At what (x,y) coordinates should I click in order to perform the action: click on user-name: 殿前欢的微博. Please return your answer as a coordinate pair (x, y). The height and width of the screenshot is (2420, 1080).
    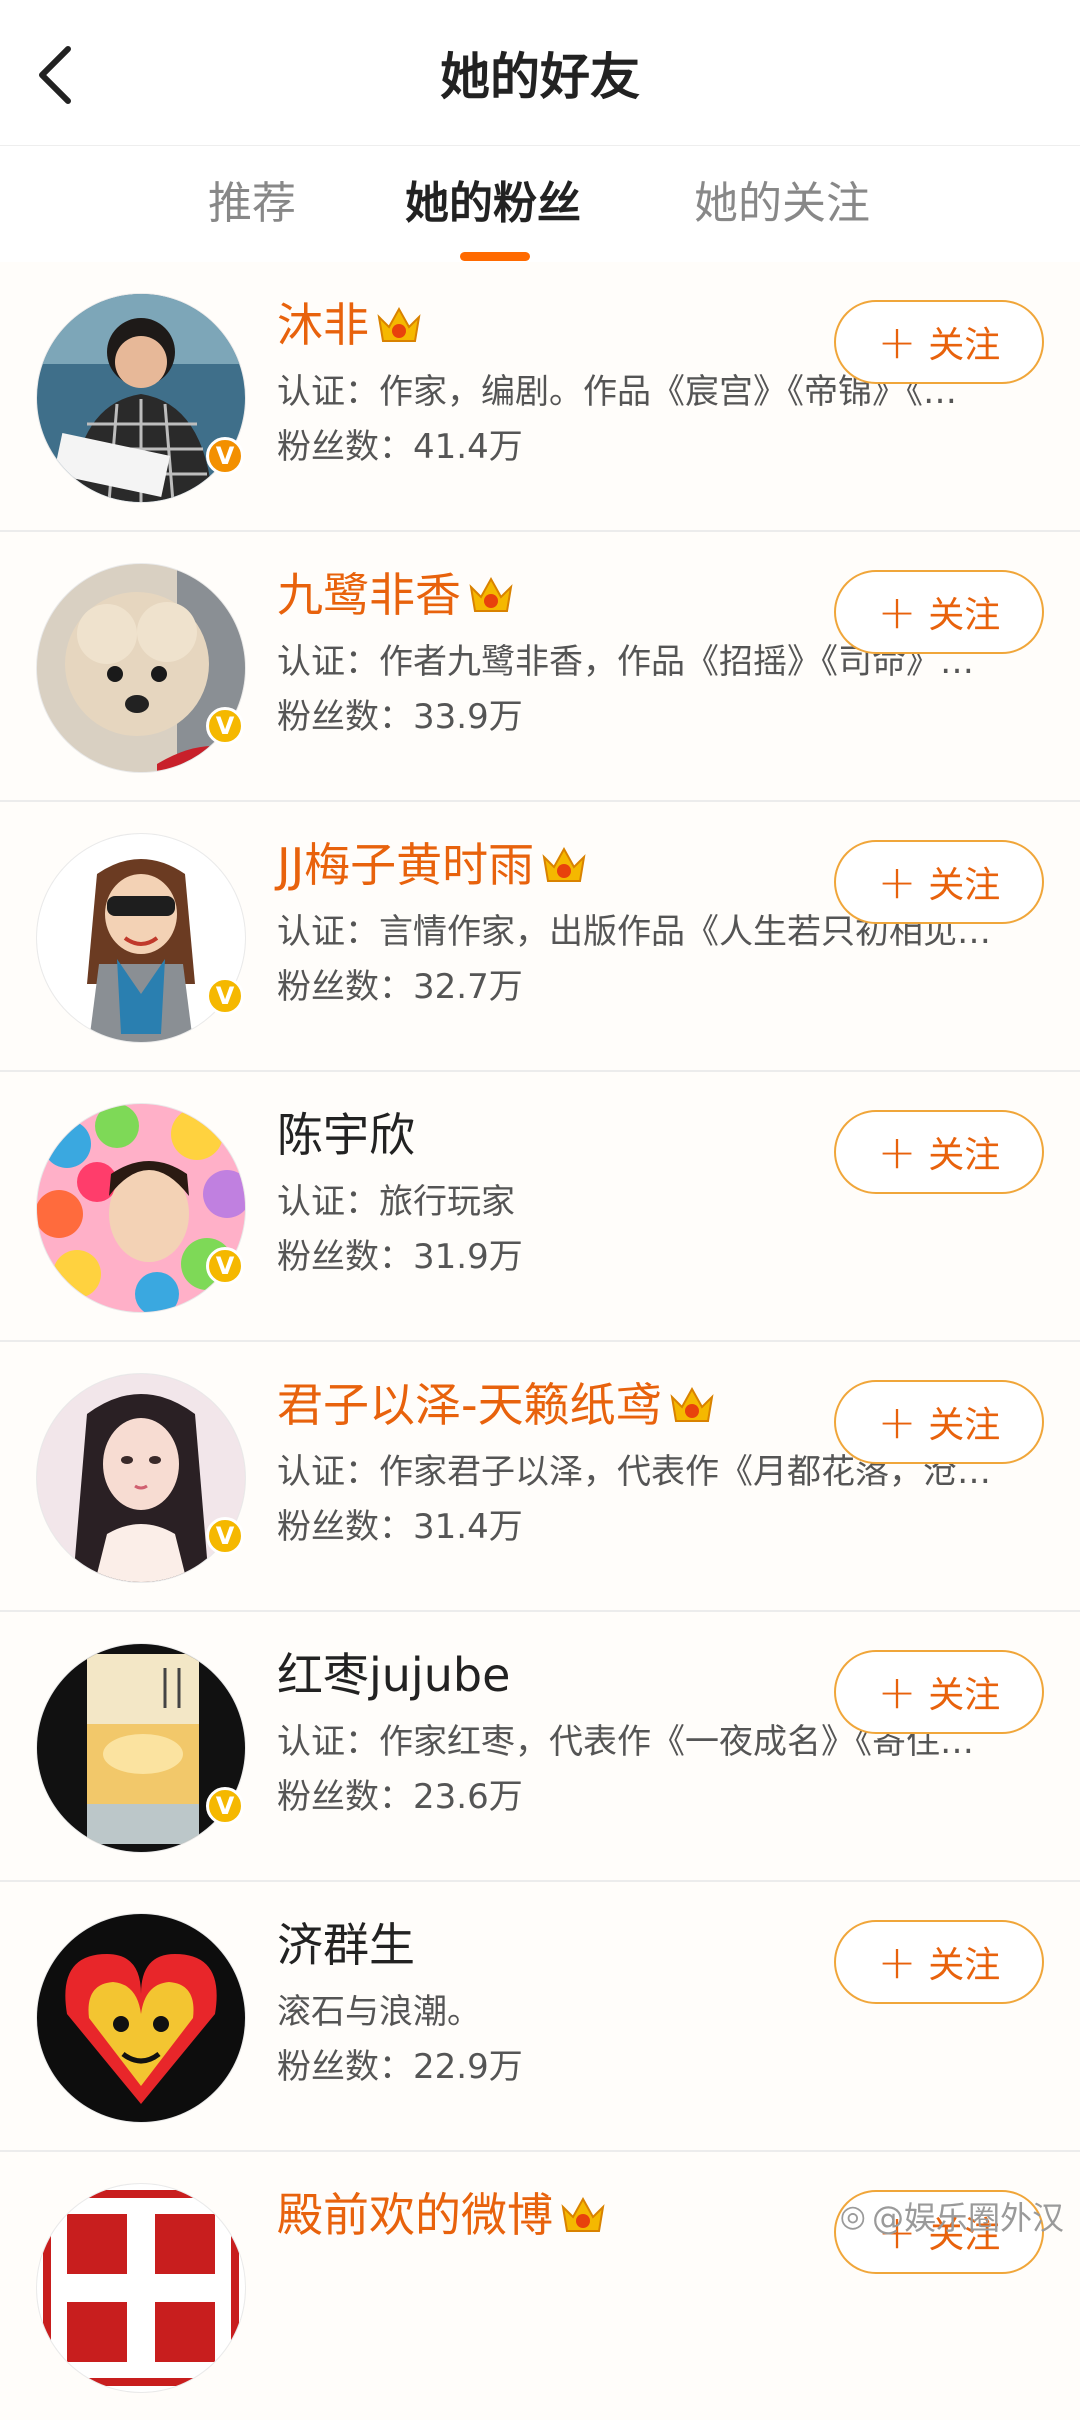
    Looking at the image, I should click on (443, 2215).